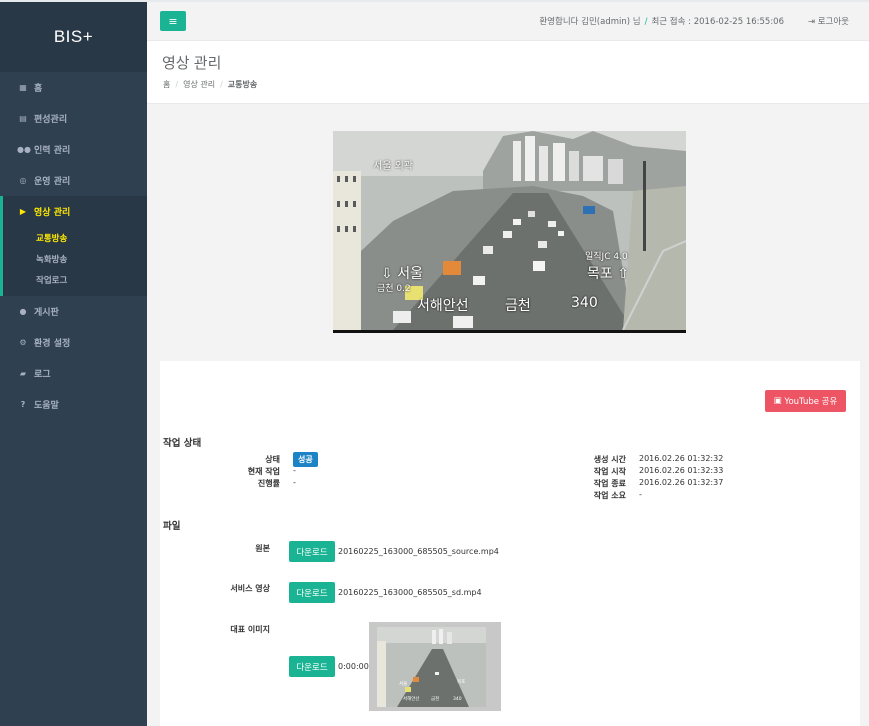  Describe the element at coordinates (312, 666) in the screenshot. I see `download-thumbnail-button: 다운로드` at that location.